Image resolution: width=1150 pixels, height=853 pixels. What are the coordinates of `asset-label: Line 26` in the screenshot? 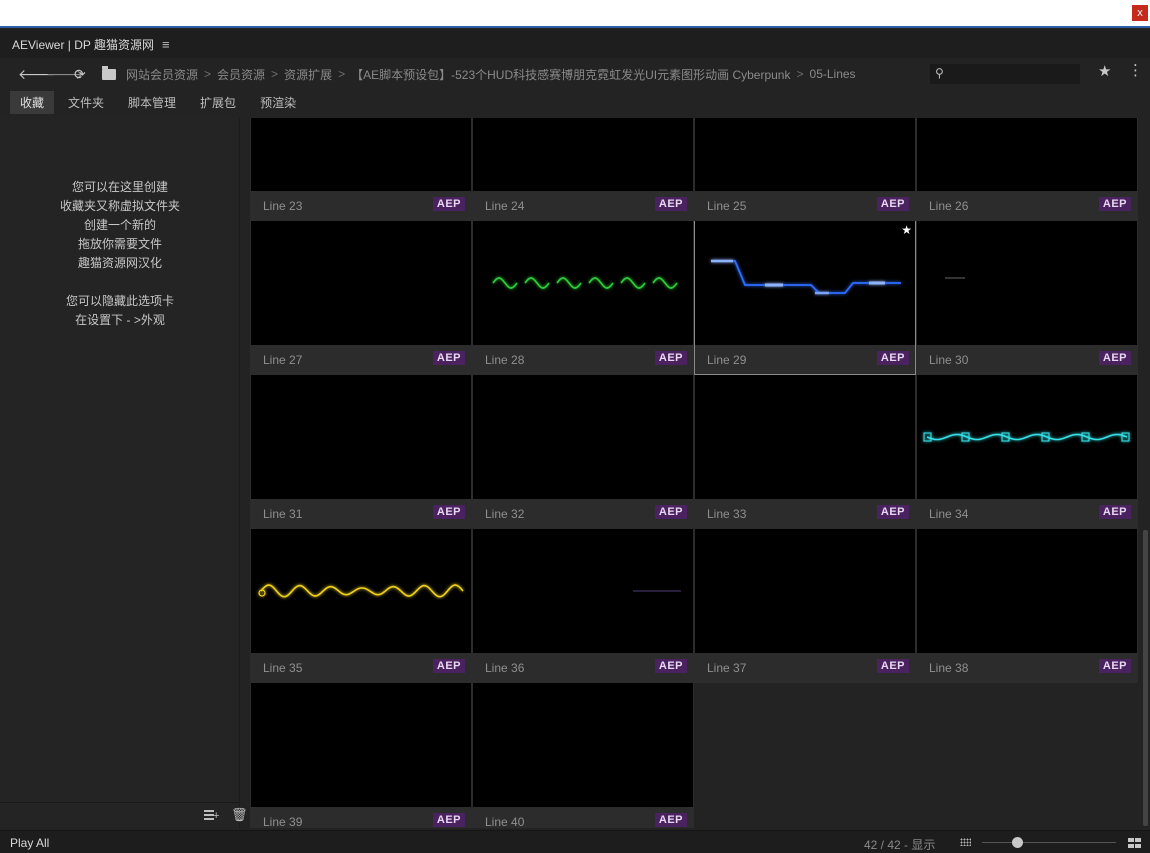 It's located at (949, 206).